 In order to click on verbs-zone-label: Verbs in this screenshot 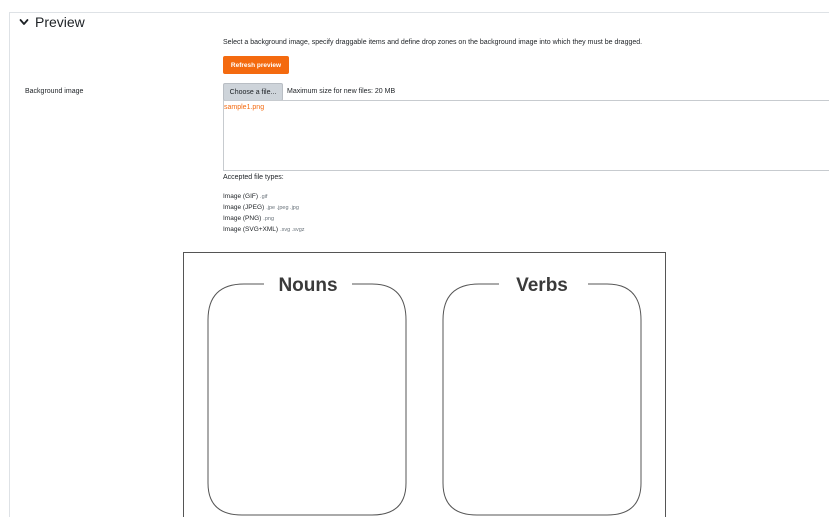, I will do `click(542, 285)`.